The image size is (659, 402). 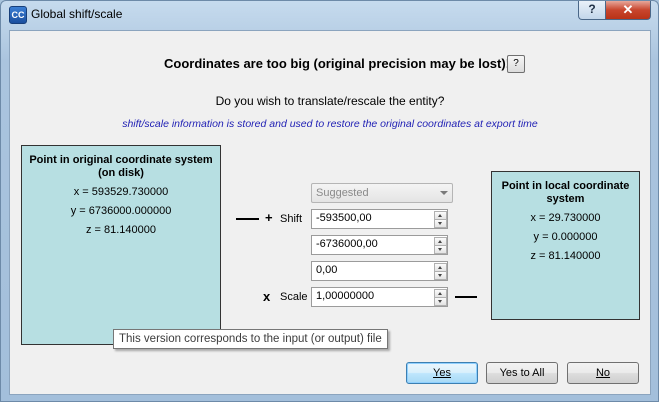 What do you see at coordinates (347, 244) in the screenshot?
I see `shift-y-value: -6736000,00` at bounding box center [347, 244].